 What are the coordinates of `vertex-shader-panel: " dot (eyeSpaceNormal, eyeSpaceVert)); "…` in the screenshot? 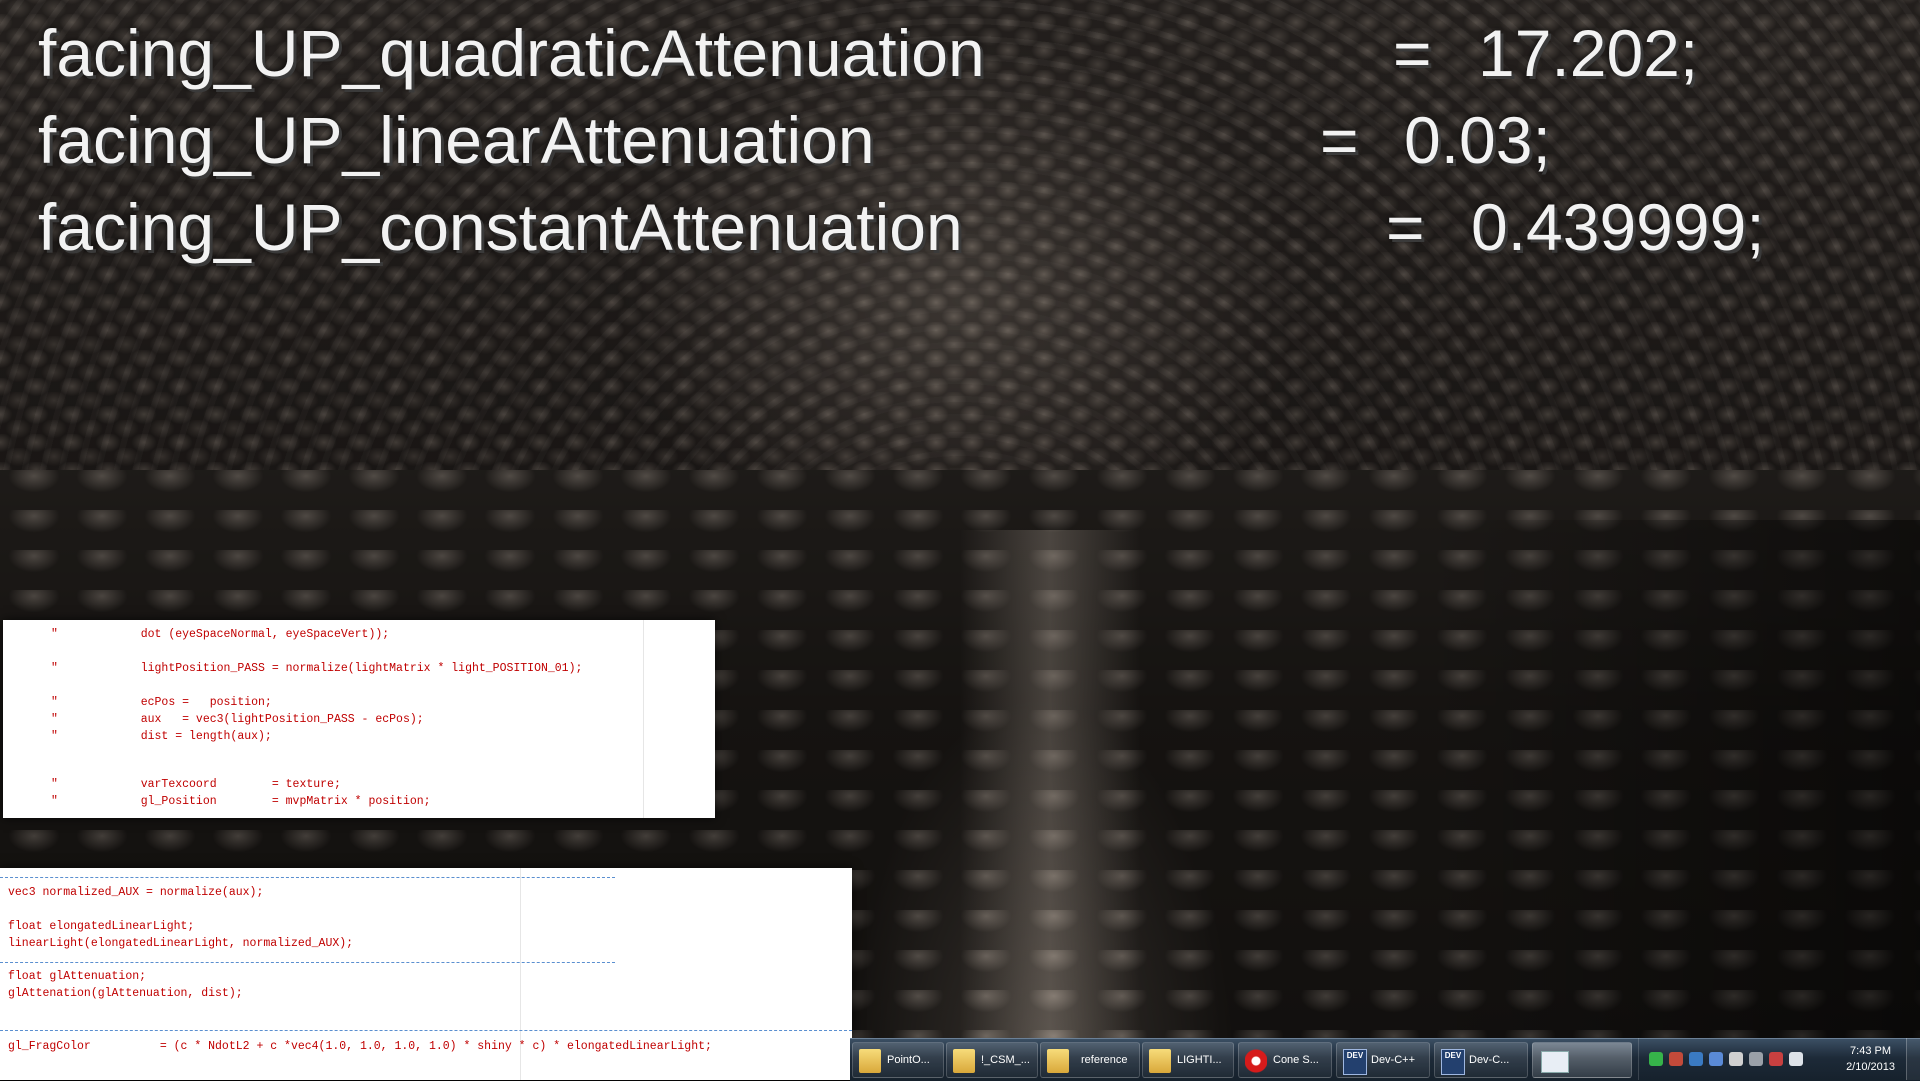 It's located at (359, 719).